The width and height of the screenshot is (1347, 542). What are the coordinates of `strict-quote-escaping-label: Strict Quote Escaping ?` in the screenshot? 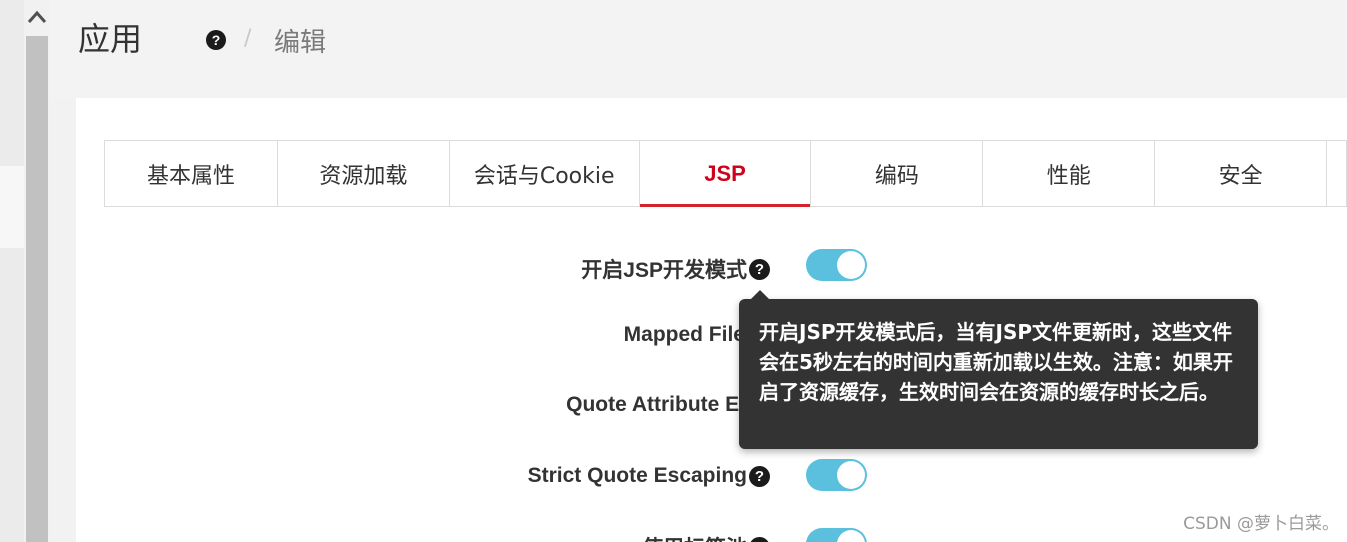 It's located at (649, 476).